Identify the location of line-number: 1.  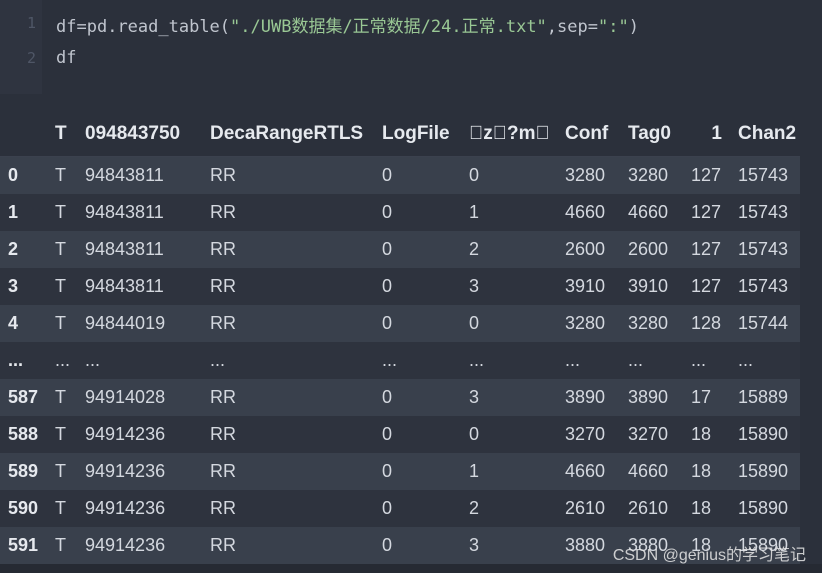
(31, 23).